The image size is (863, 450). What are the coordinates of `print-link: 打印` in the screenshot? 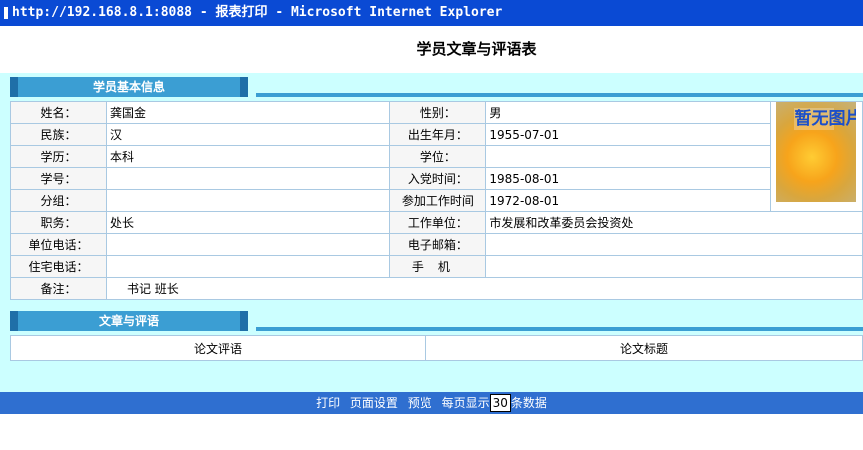 It's located at (328, 403).